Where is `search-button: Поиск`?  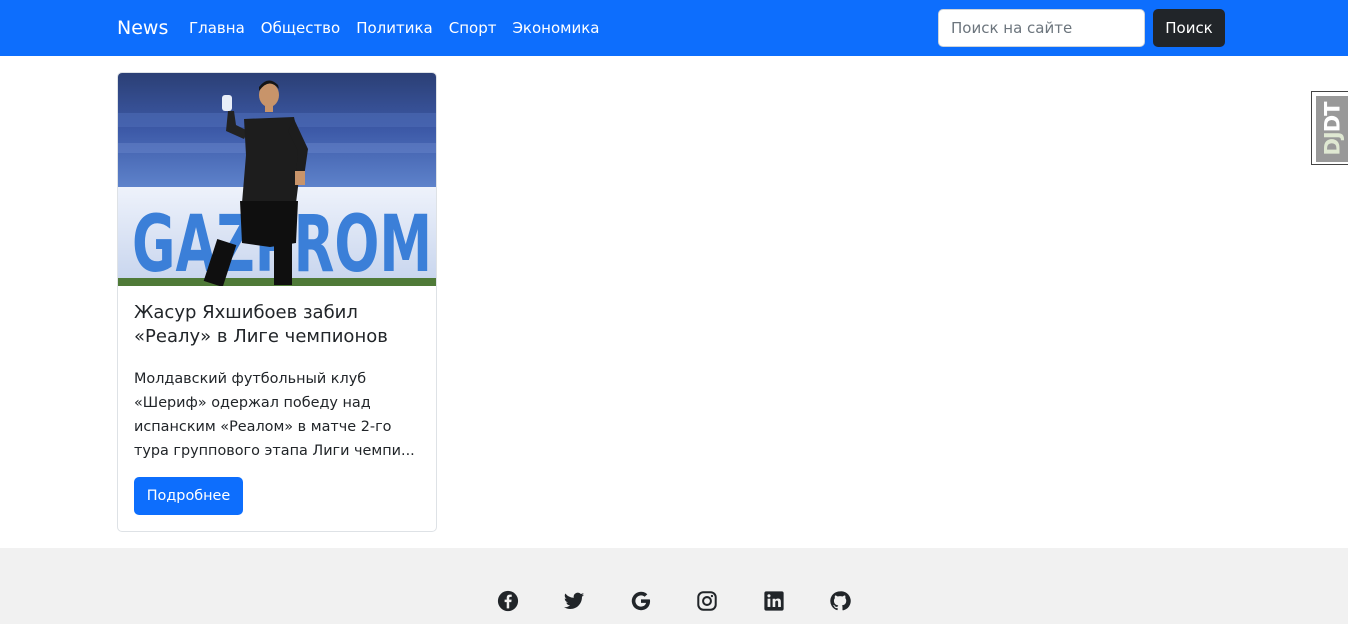 search-button: Поиск is located at coordinates (1189, 28).